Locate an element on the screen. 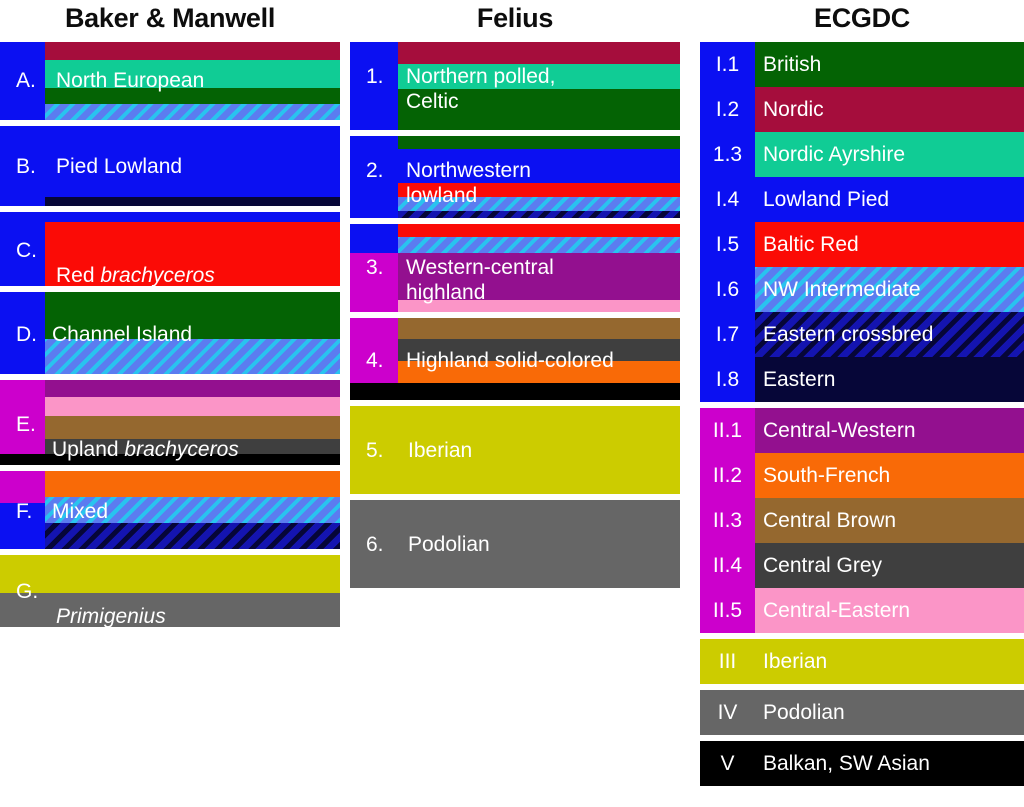 This screenshot has height=807, width=1024. ecgdc-row: I.2 Nordic is located at coordinates (862, 109).